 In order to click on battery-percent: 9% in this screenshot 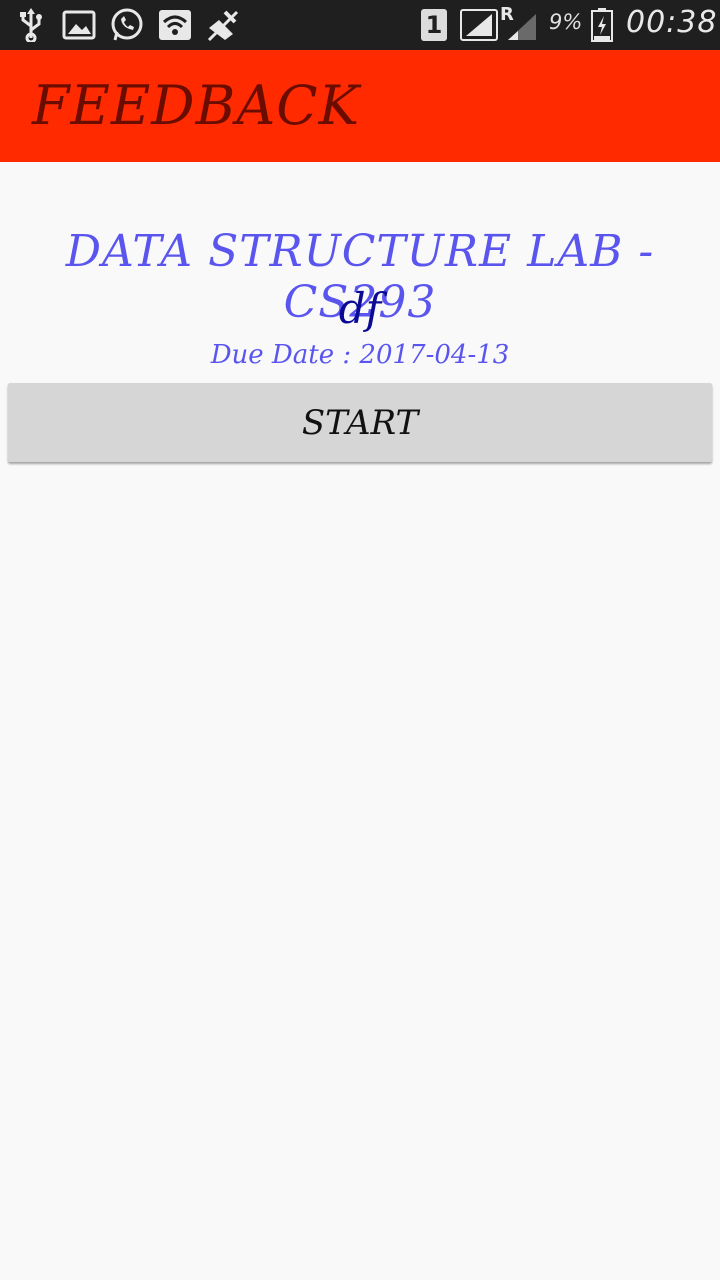, I will do `click(566, 22)`.